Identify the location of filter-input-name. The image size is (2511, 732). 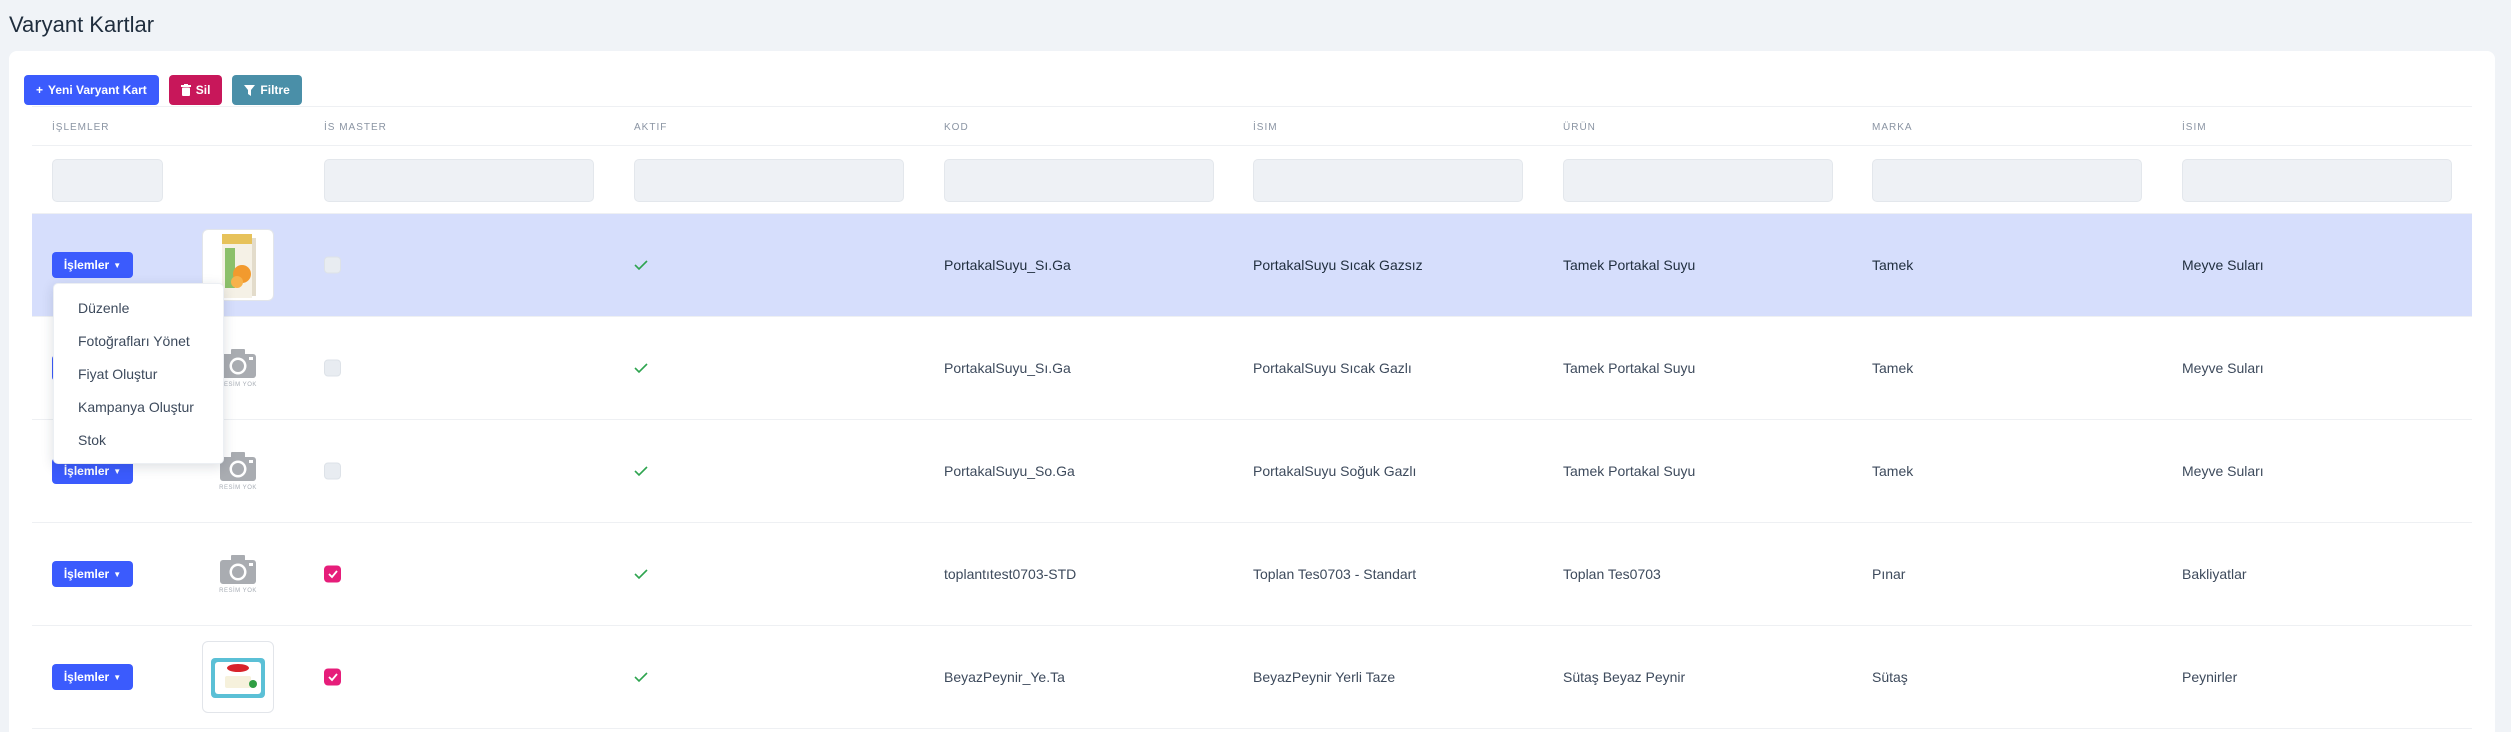
(1388, 180).